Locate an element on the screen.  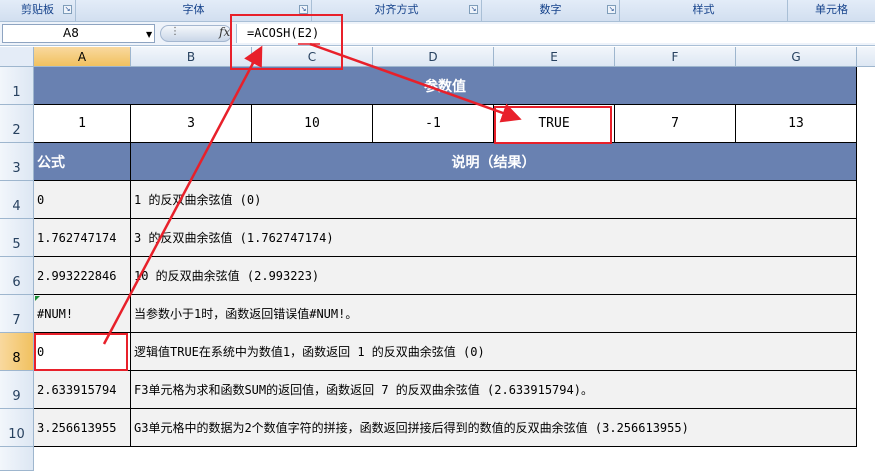
description-cell: 当参数小于1时，函数返回错误值#NUM!。 is located at coordinates (494, 314).